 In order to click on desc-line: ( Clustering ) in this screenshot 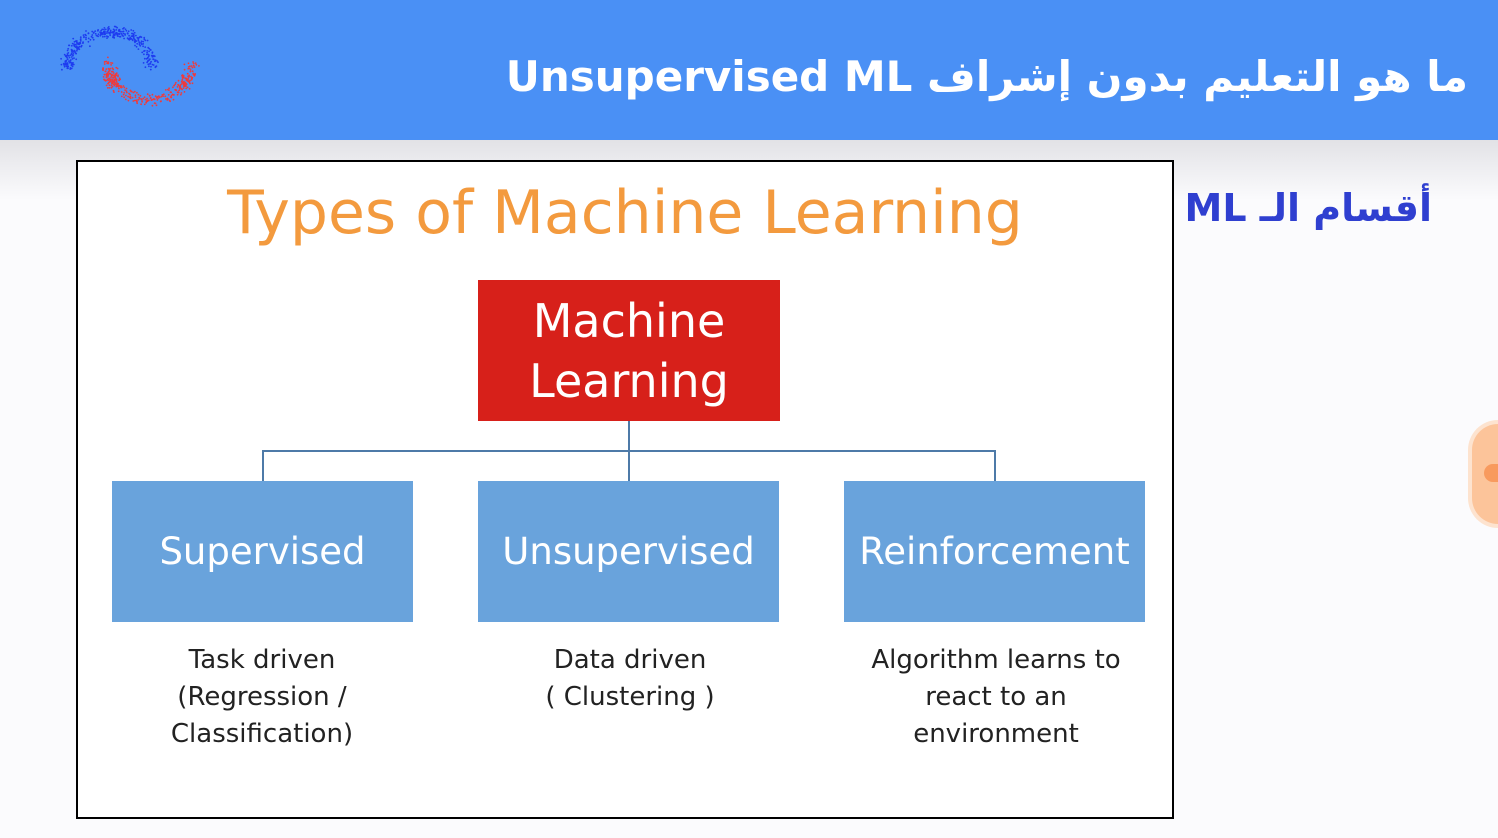, I will do `click(630, 697)`.